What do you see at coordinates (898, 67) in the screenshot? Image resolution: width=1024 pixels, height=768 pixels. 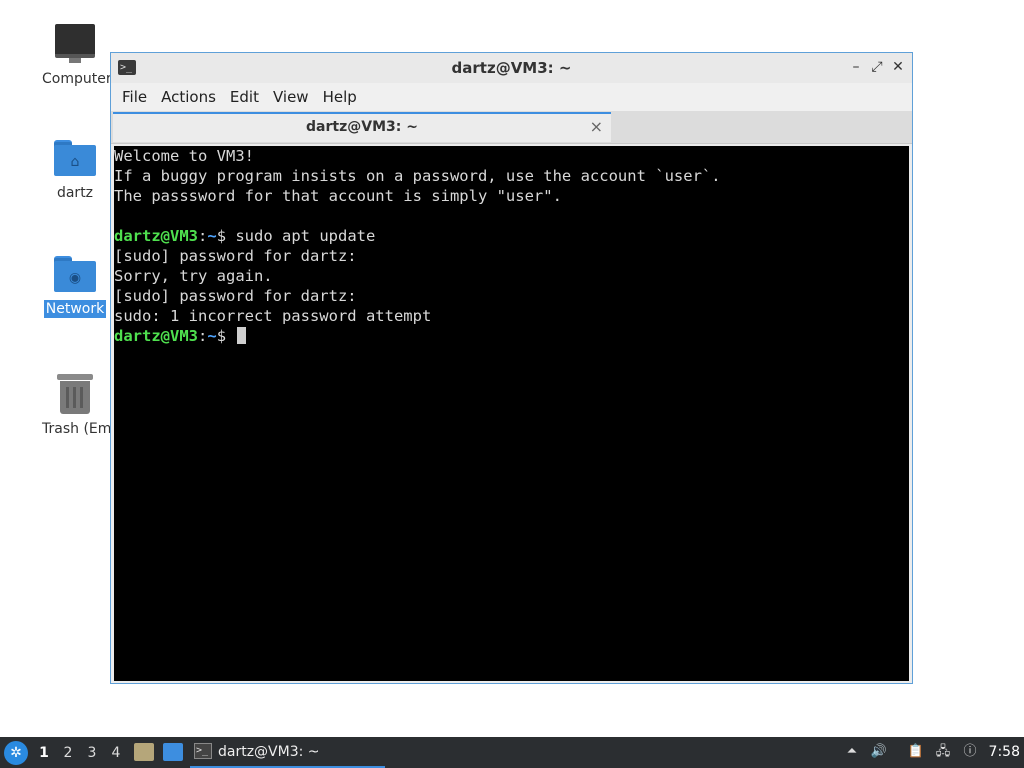 I see `close-button: ✕` at bounding box center [898, 67].